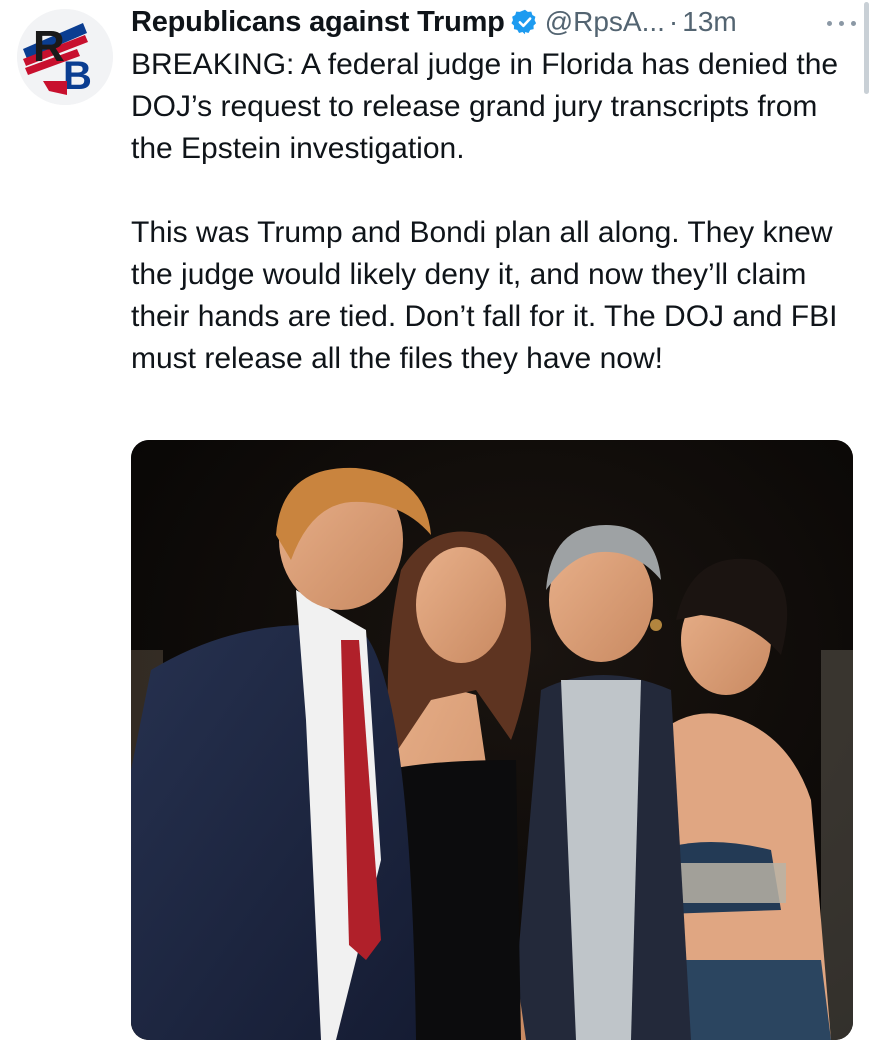 This screenshot has width=873, height=1040. Describe the element at coordinates (709, 22) in the screenshot. I see `timestamp: 13m` at that location.